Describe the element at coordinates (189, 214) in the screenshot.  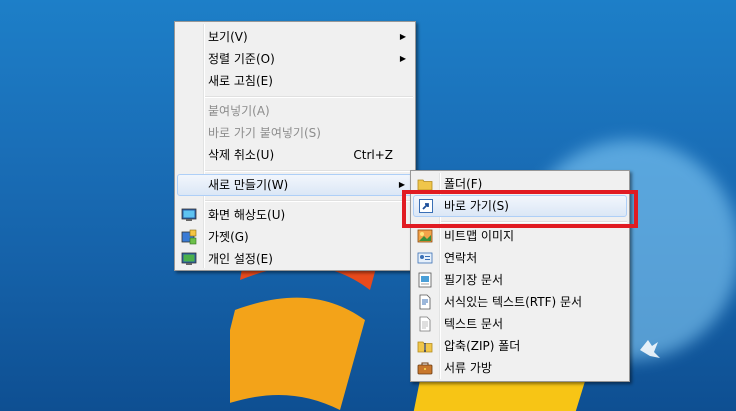
I see `display-resolution-icon` at that location.